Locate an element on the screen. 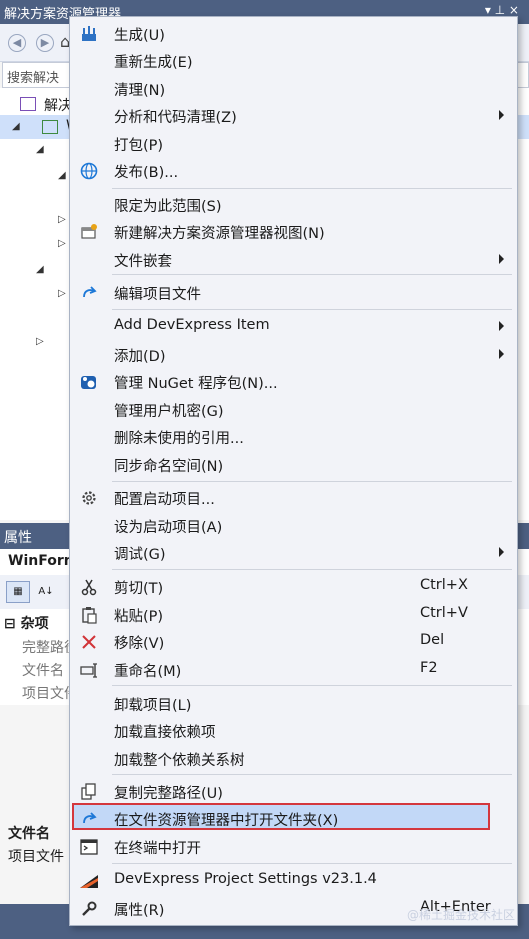  rename-icon is located at coordinates (89, 670).